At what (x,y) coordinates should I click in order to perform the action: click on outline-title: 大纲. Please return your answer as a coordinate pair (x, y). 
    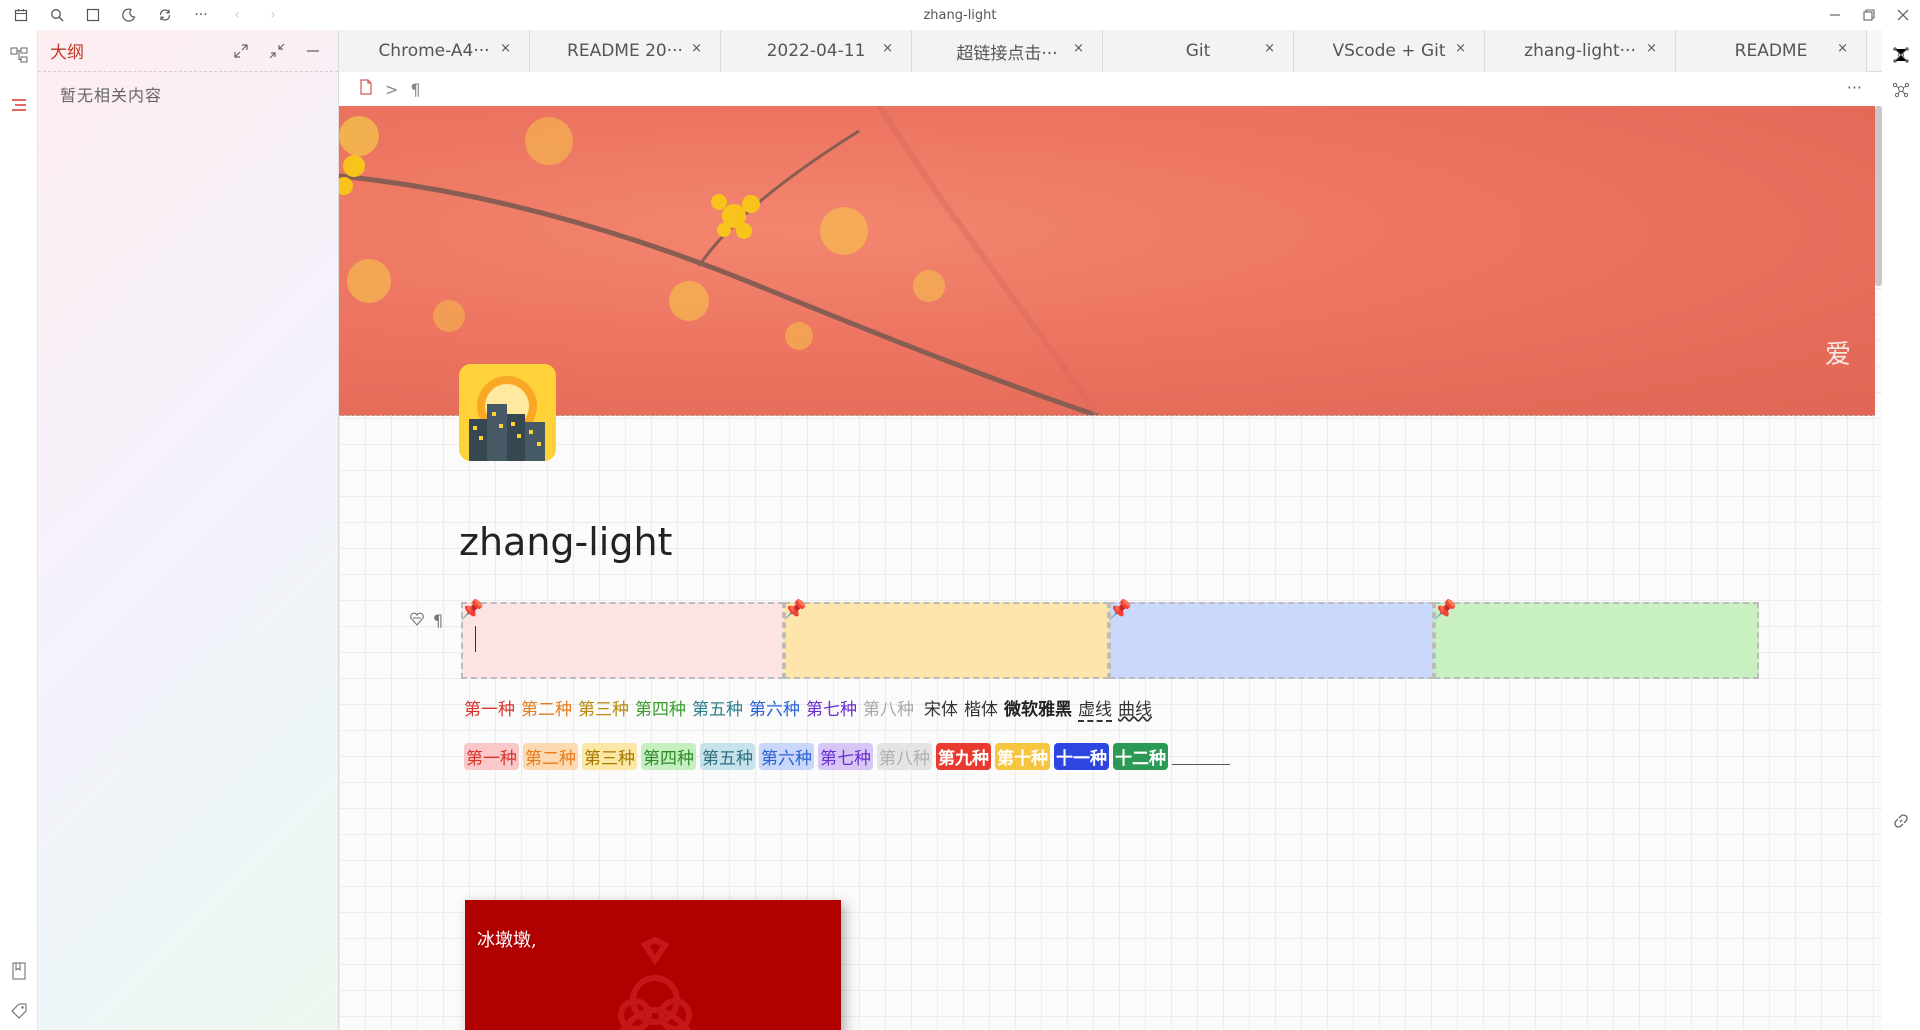
    Looking at the image, I should click on (67, 53).